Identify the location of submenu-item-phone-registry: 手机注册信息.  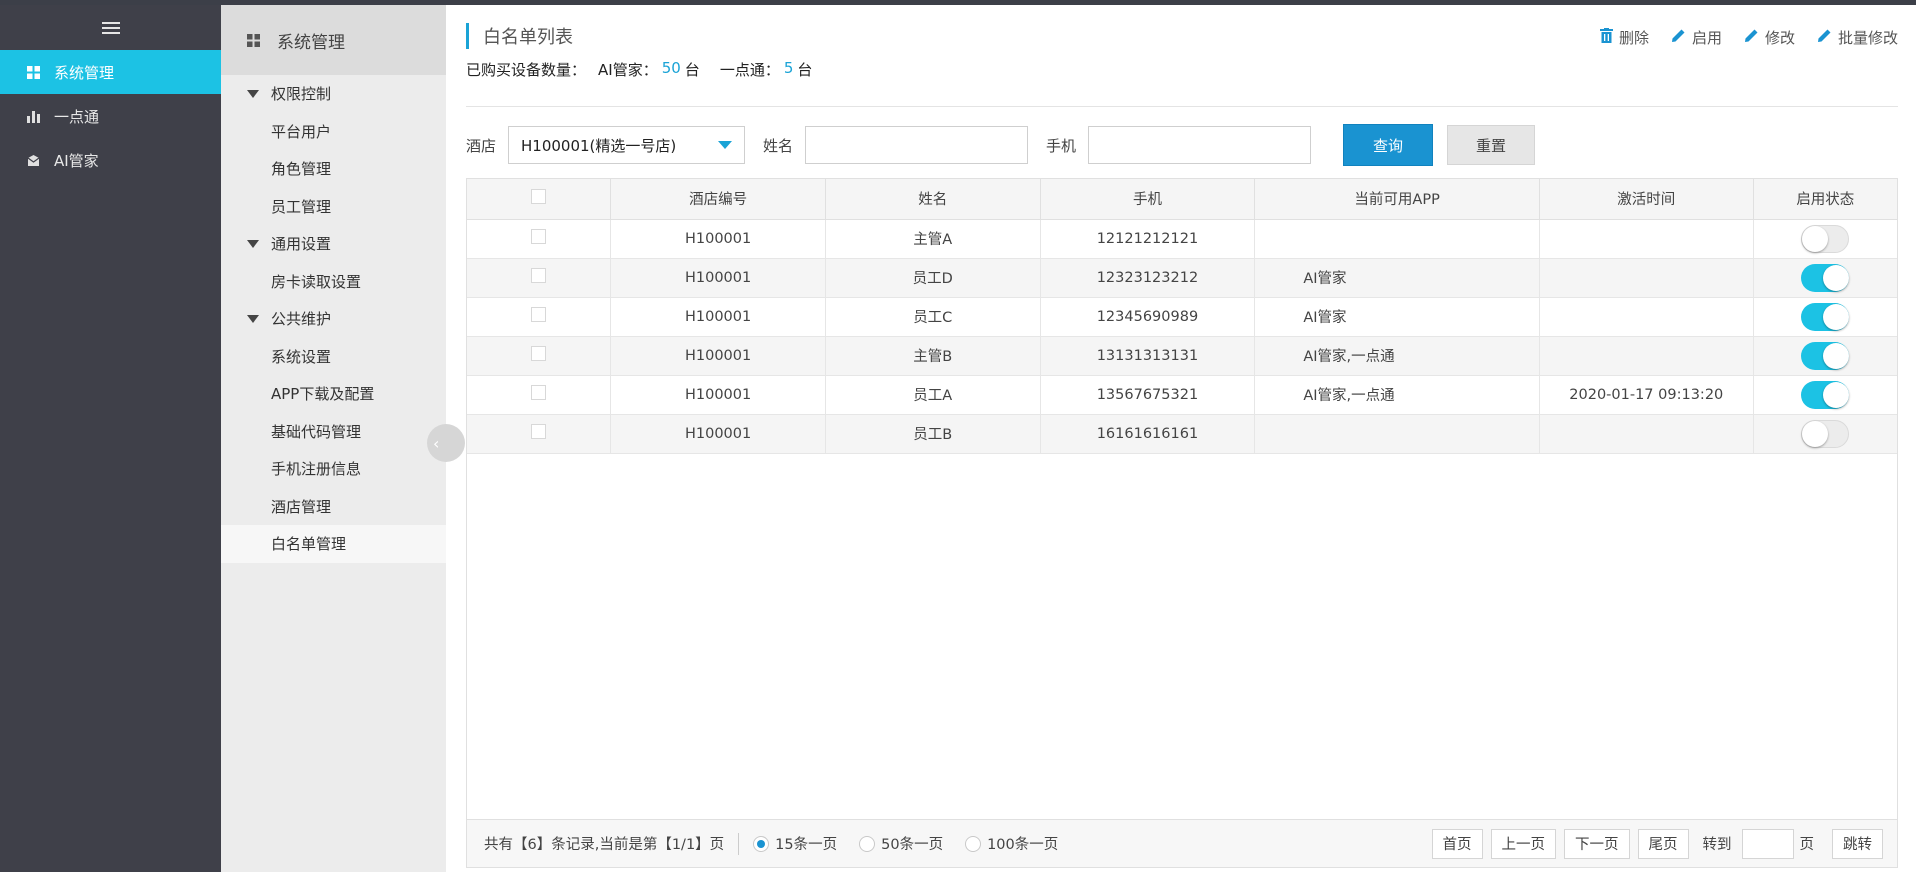
(333, 469).